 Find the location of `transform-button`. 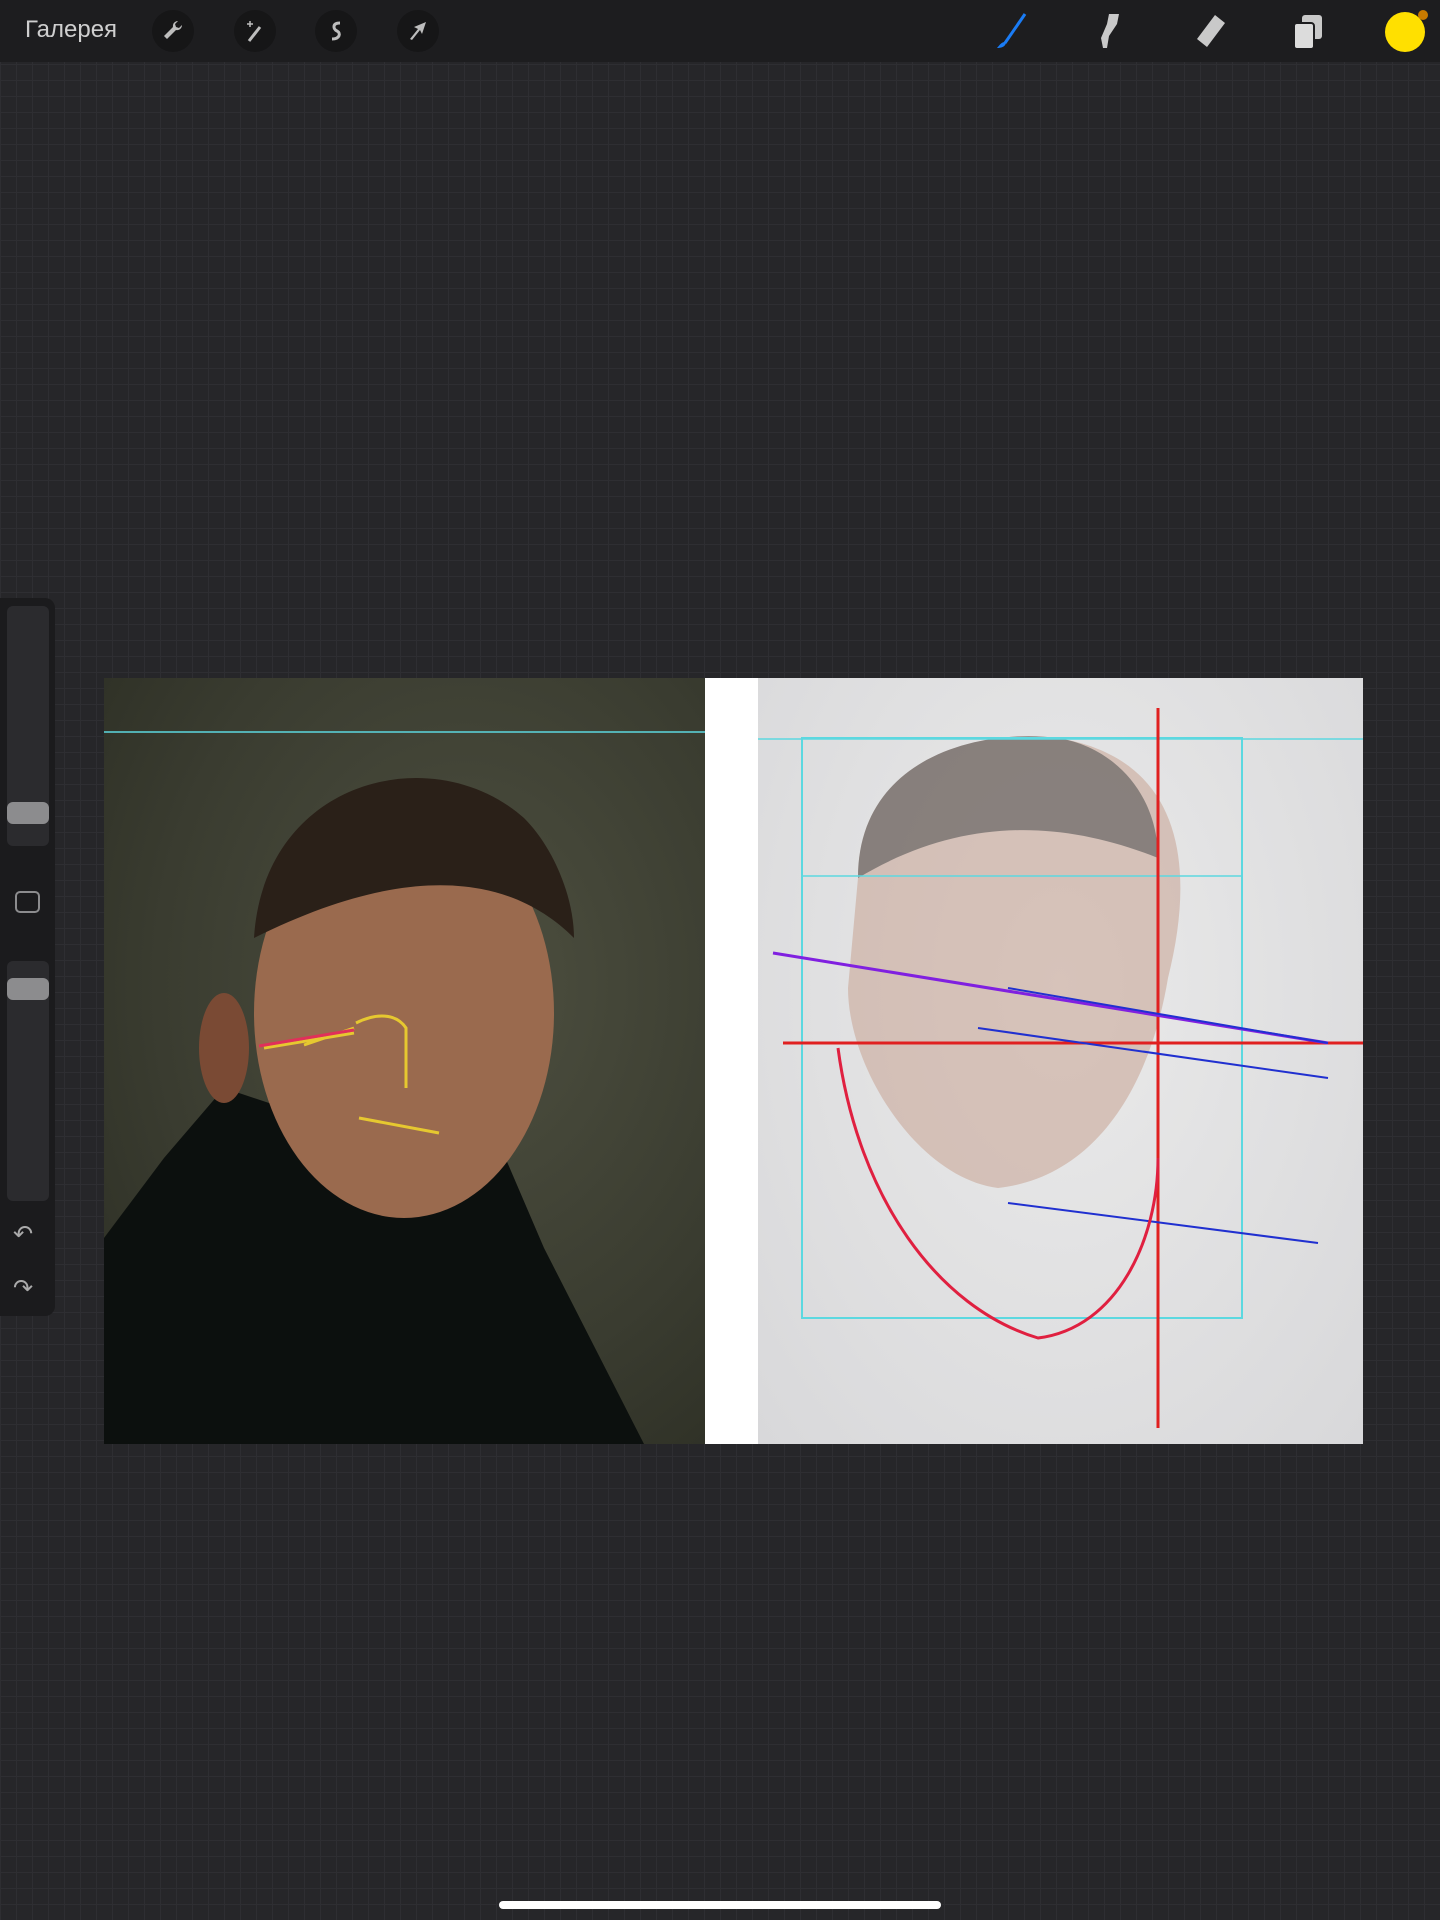

transform-button is located at coordinates (418, 31).